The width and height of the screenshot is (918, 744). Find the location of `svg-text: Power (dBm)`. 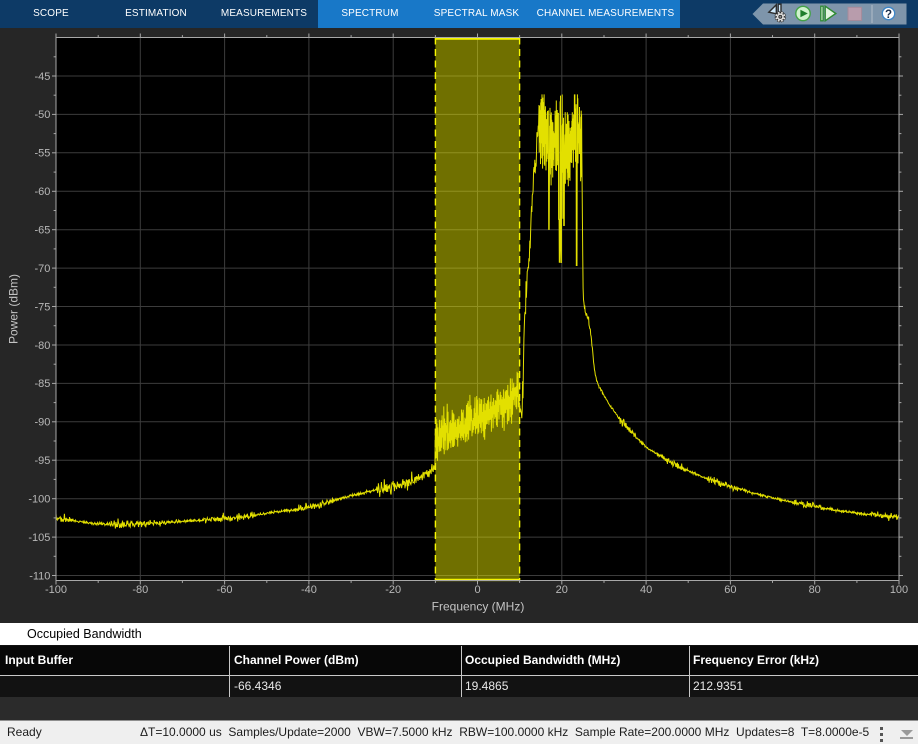

svg-text: Power (dBm) is located at coordinates (14, 309).